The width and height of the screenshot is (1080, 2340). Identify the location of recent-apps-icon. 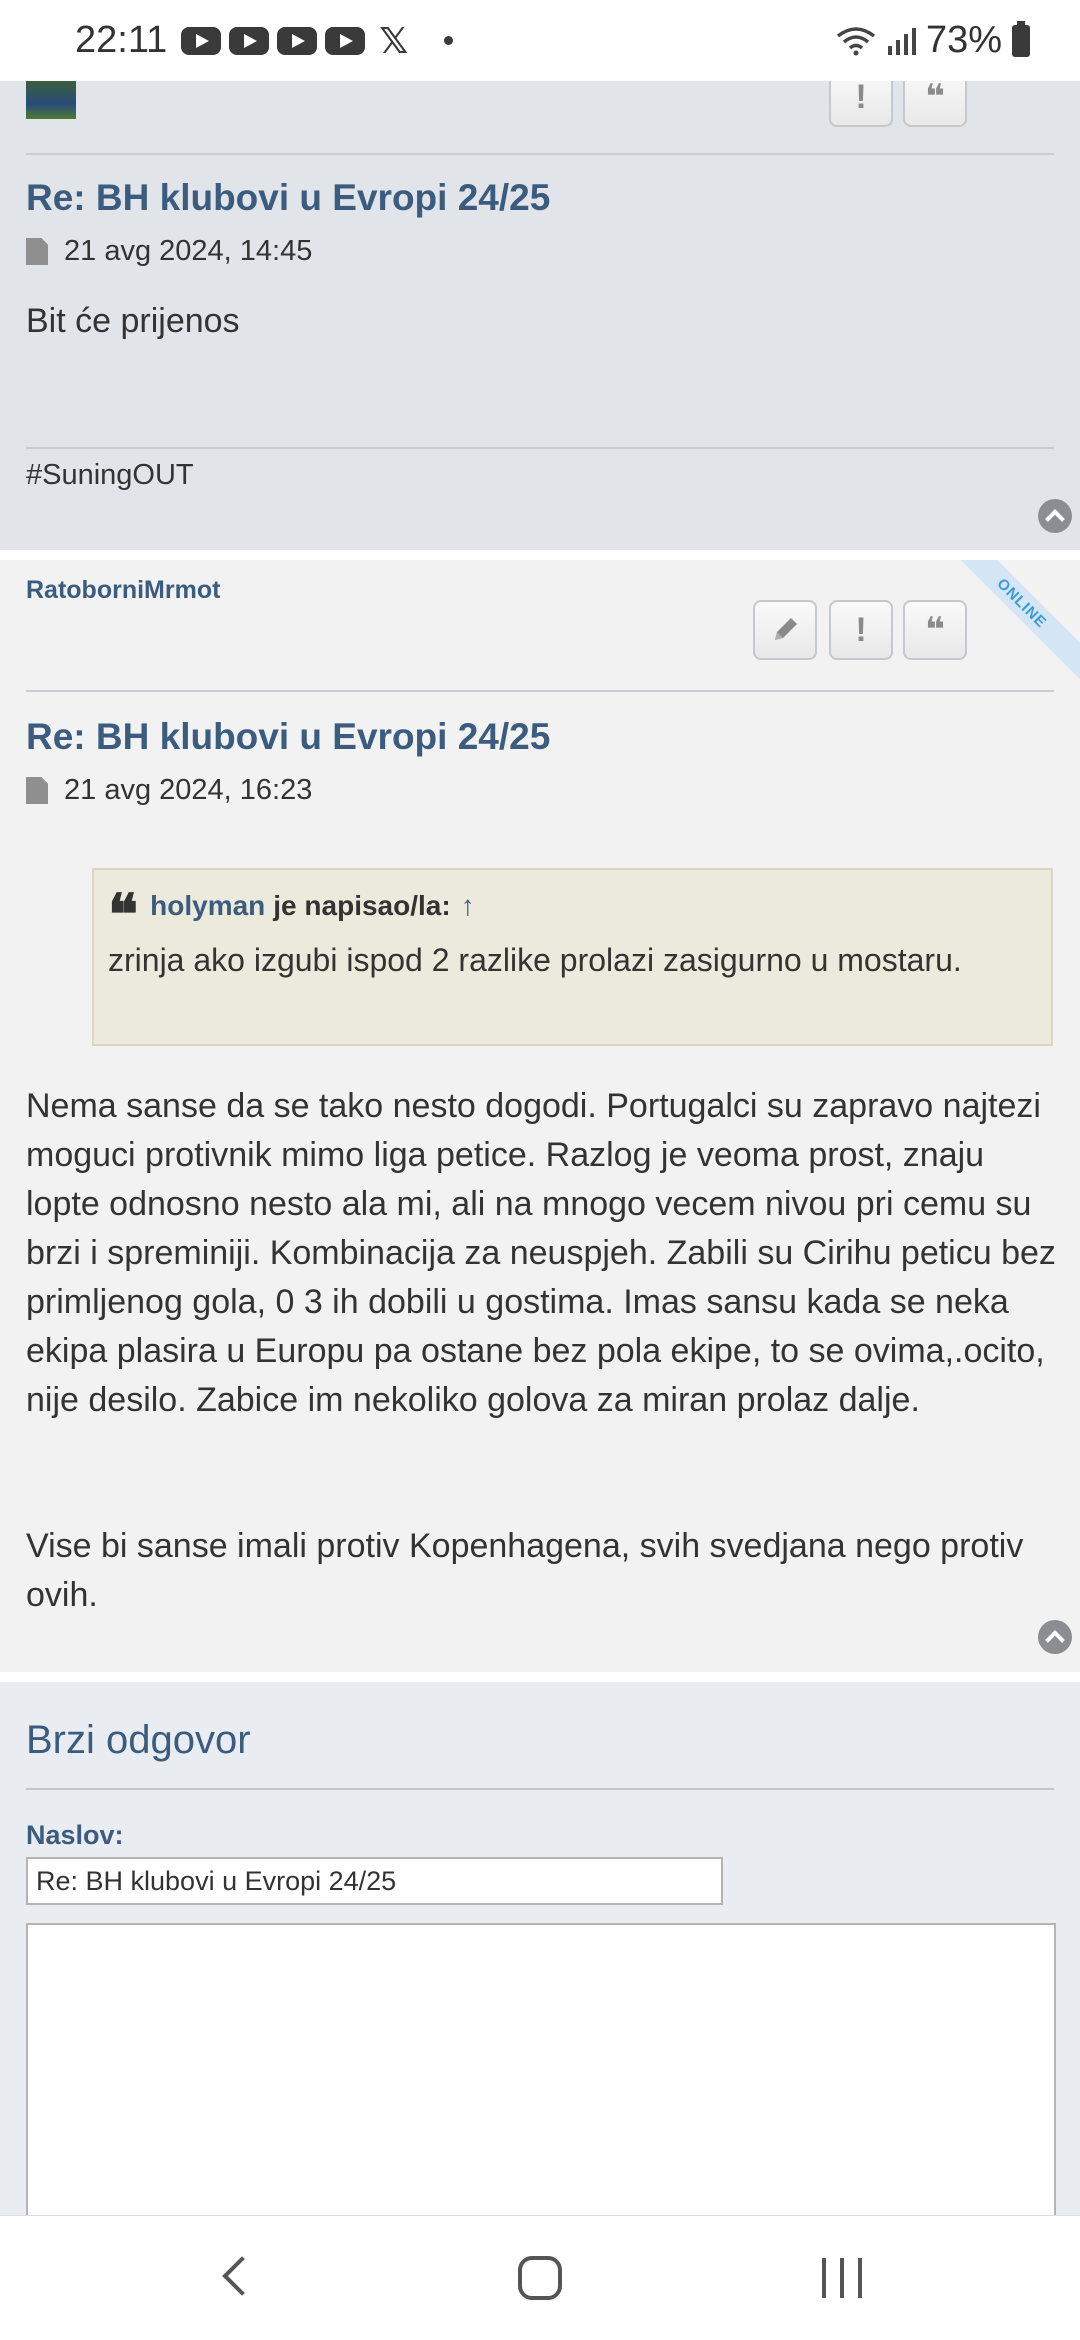
(842, 2278).